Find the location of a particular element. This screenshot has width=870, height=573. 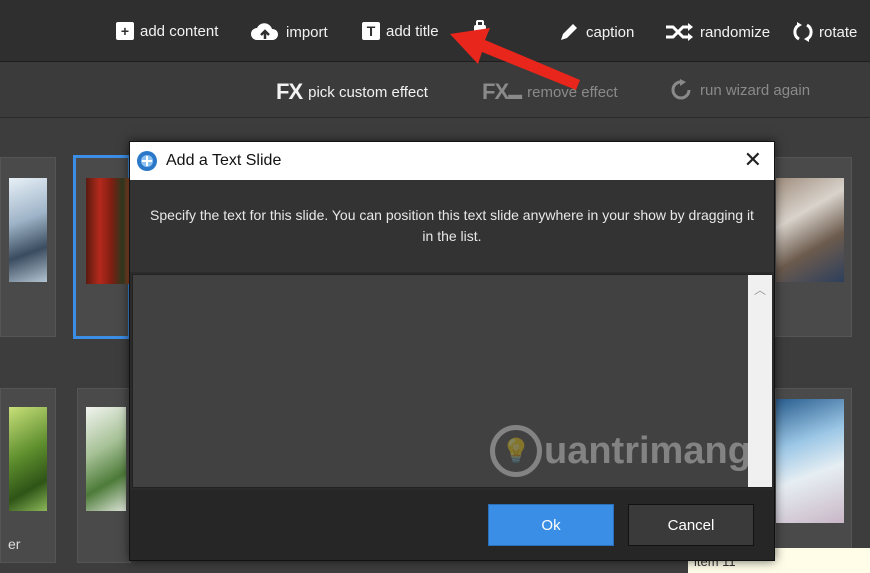

red-arrow-annotation is located at coordinates (515, 59).